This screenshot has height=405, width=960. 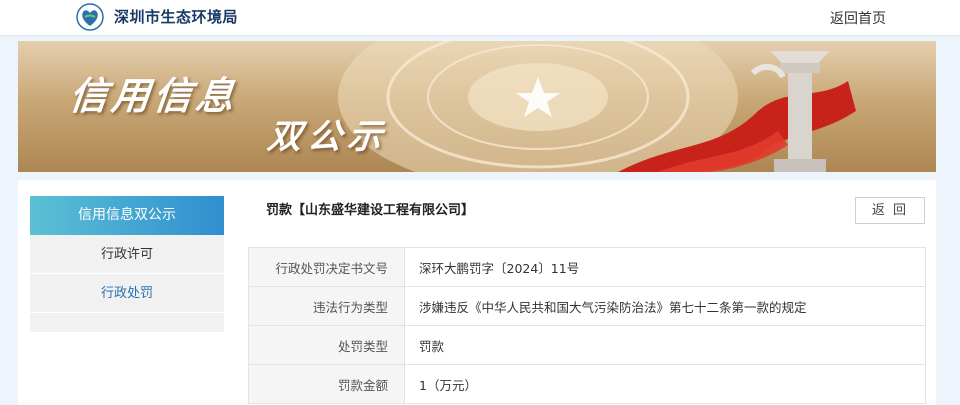 I want to click on back-button: 返 回, so click(x=890, y=210).